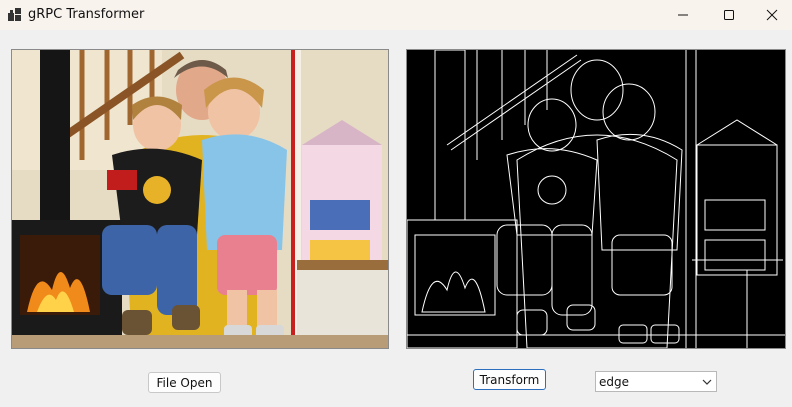 This screenshot has width=792, height=407. Describe the element at coordinates (14, 14) in the screenshot. I see `app-icon` at that location.